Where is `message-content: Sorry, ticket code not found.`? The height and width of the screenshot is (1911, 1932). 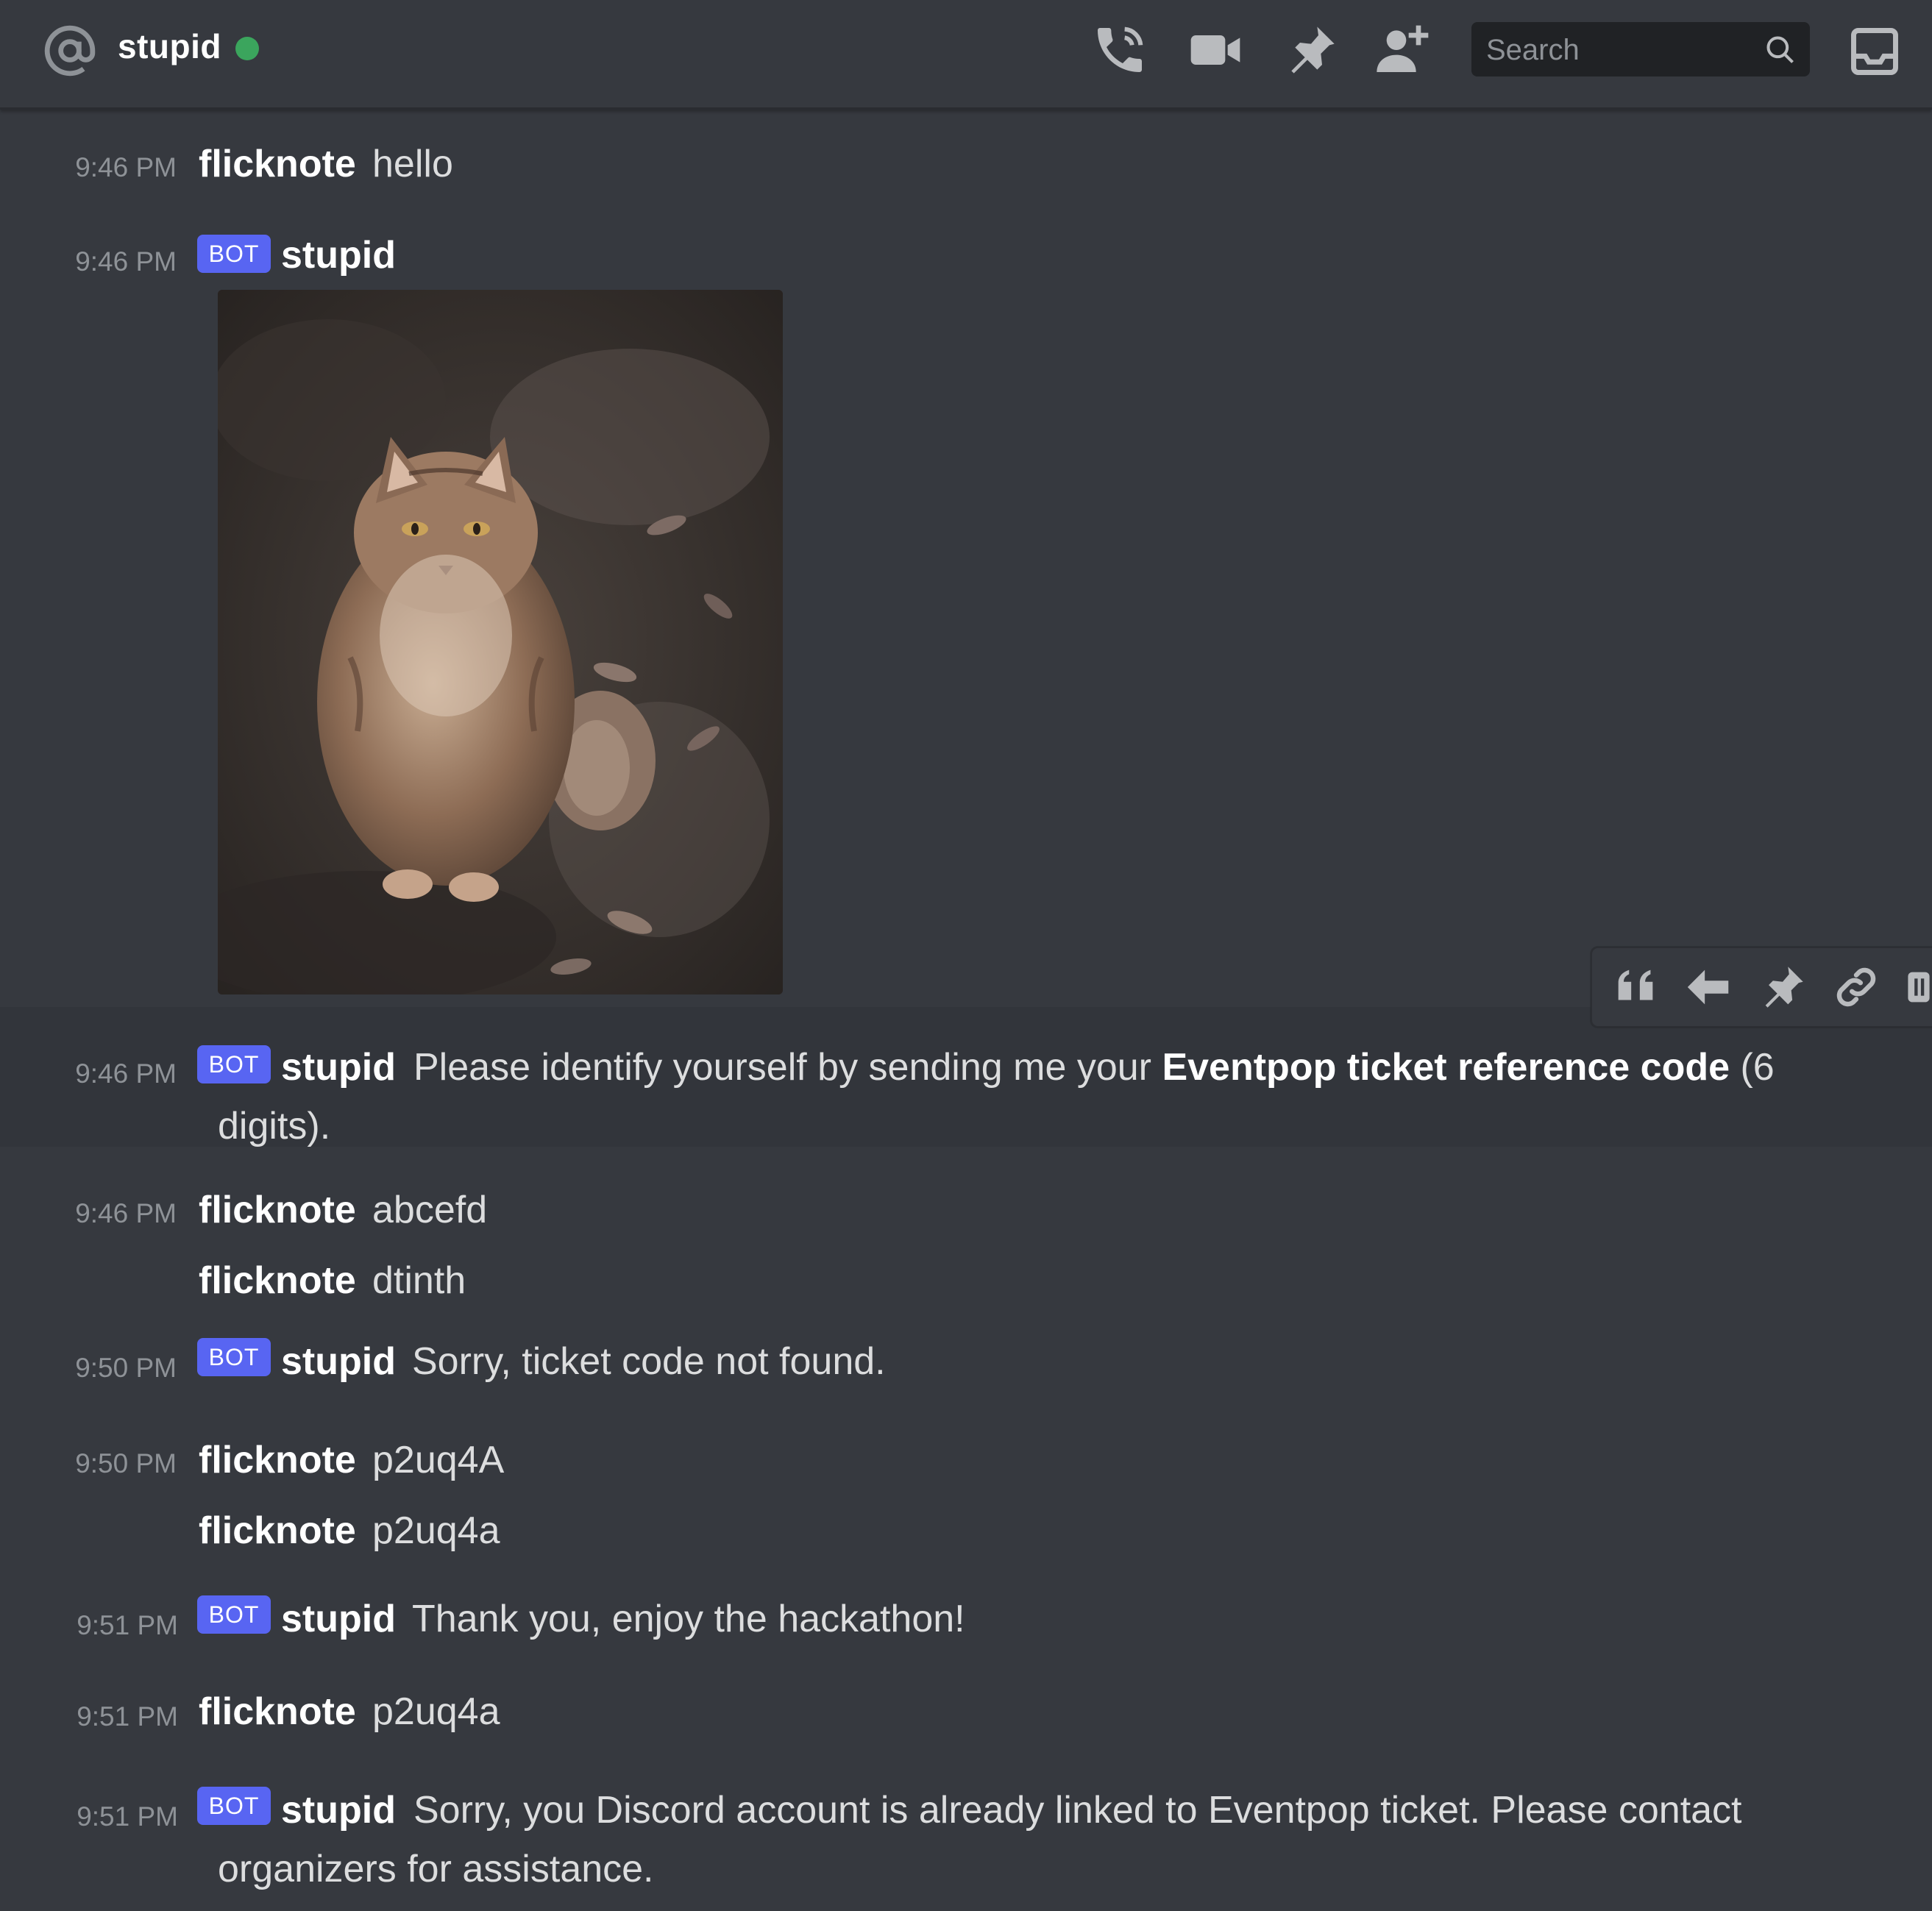
message-content: Sorry, ticket code not found. is located at coordinates (649, 1361).